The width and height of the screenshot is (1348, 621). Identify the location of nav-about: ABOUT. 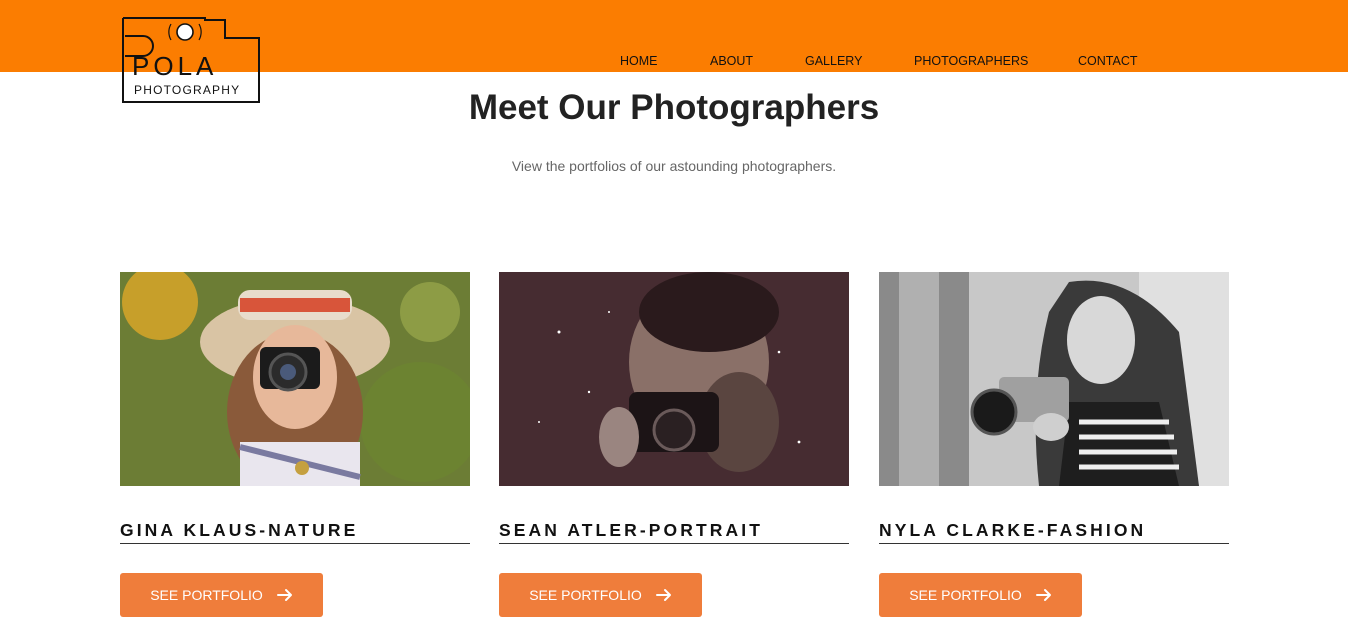
(731, 61).